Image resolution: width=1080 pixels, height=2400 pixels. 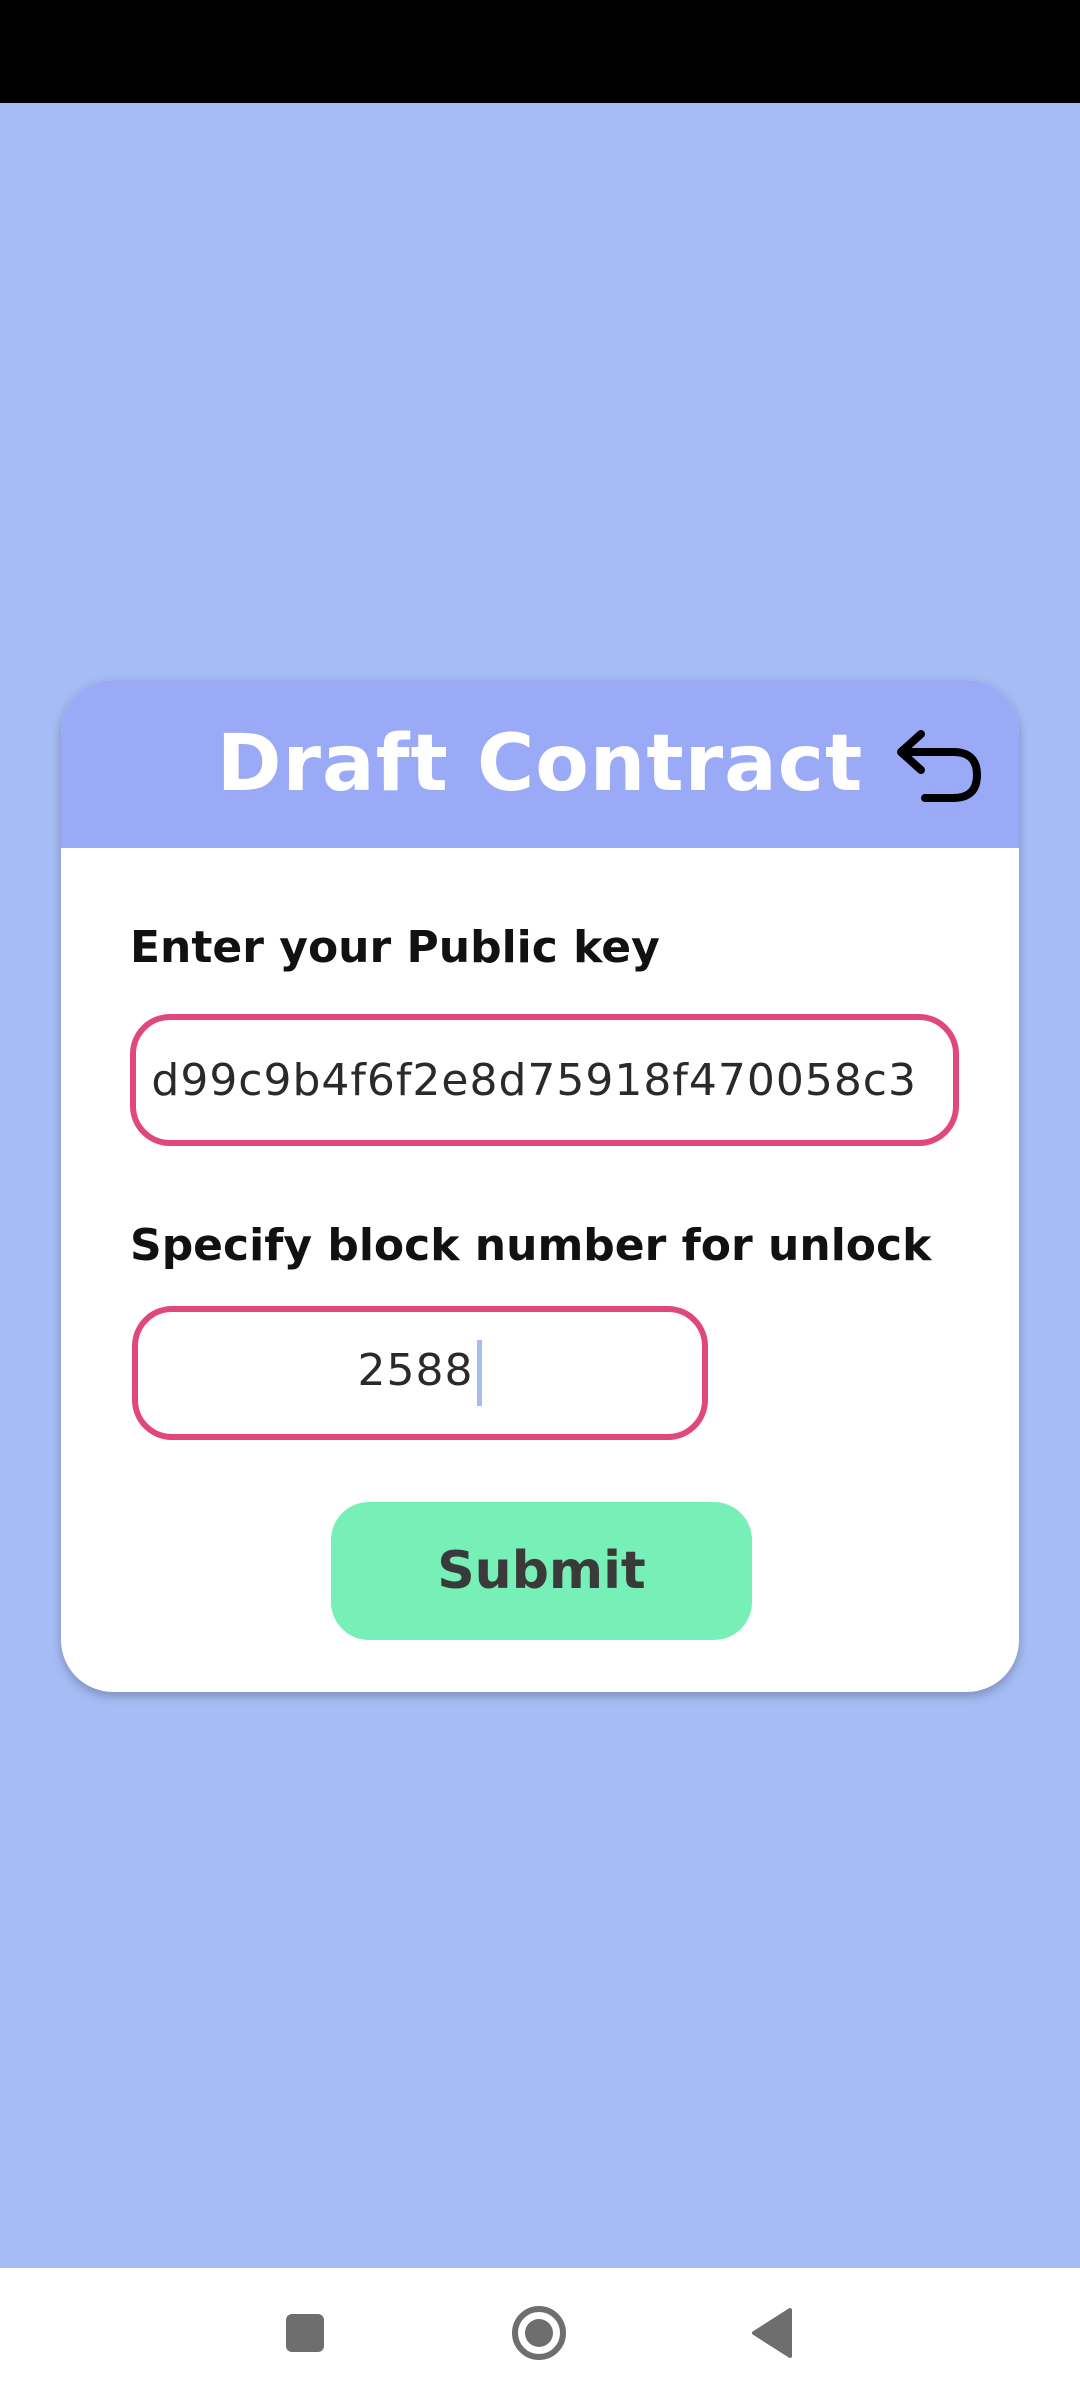 I want to click on block-number-value: 2588, so click(x=415, y=1370).